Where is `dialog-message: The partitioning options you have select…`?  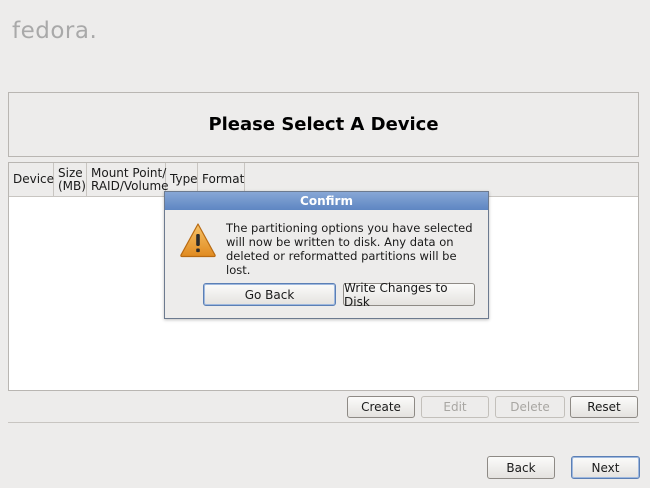 dialog-message: The partitioning options you have select… is located at coordinates (349, 249).